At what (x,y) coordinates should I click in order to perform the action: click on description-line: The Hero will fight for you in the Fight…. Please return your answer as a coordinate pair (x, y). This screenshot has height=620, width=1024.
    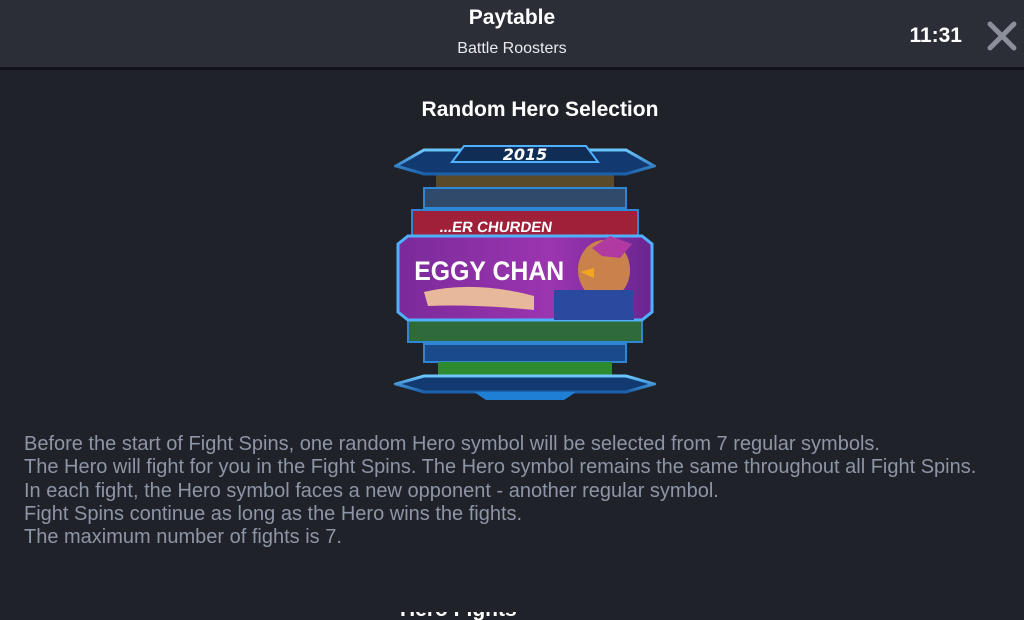
    Looking at the image, I should click on (500, 467).